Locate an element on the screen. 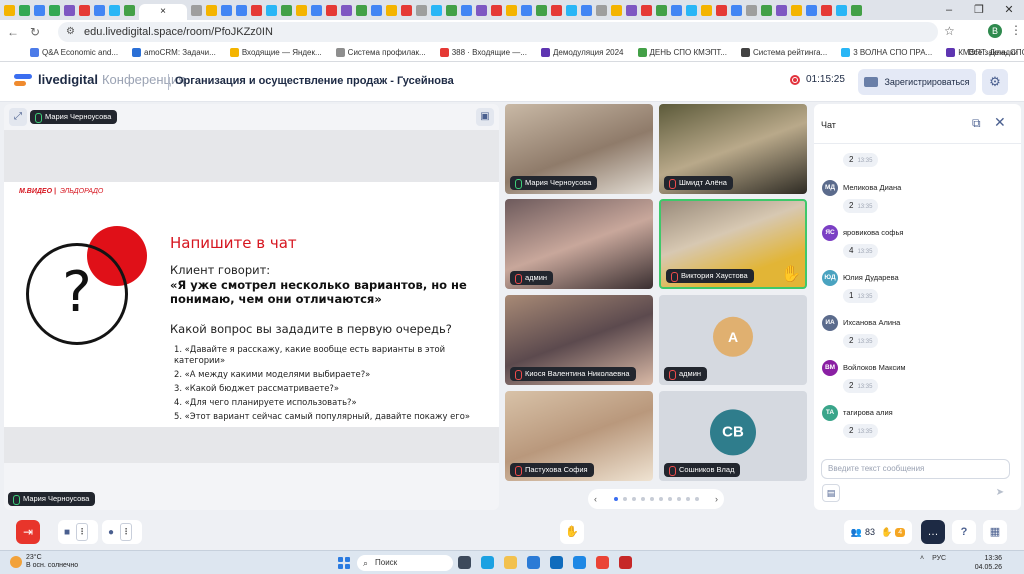 The width and height of the screenshot is (1024, 574). store-icon is located at coordinates (556, 562).